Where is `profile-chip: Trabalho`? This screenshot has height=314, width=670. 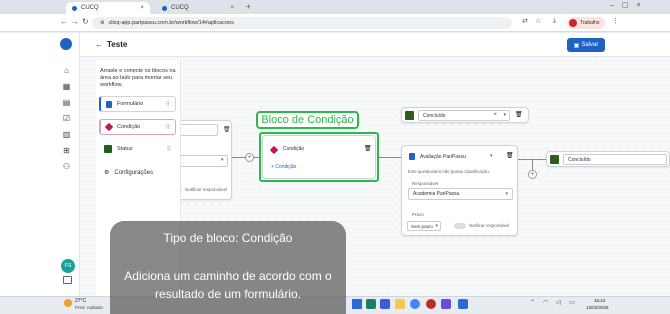 profile-chip: Trabalho is located at coordinates (586, 23).